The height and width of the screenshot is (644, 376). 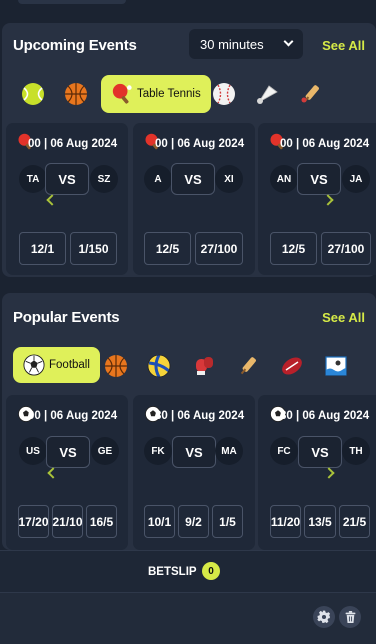 What do you see at coordinates (343, 317) in the screenshot?
I see `popular-see-all-link: See All` at bounding box center [343, 317].